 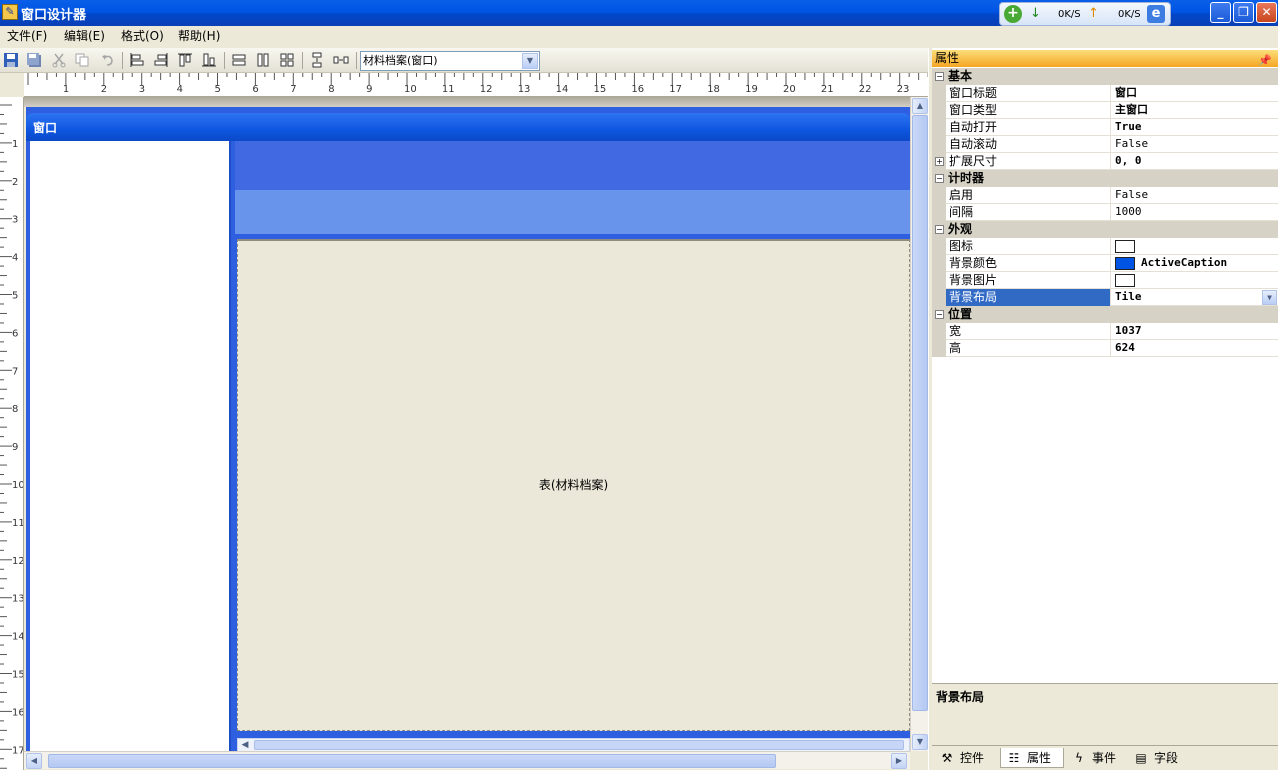 I want to click on property-name: 启用, so click(x=1028, y=195).